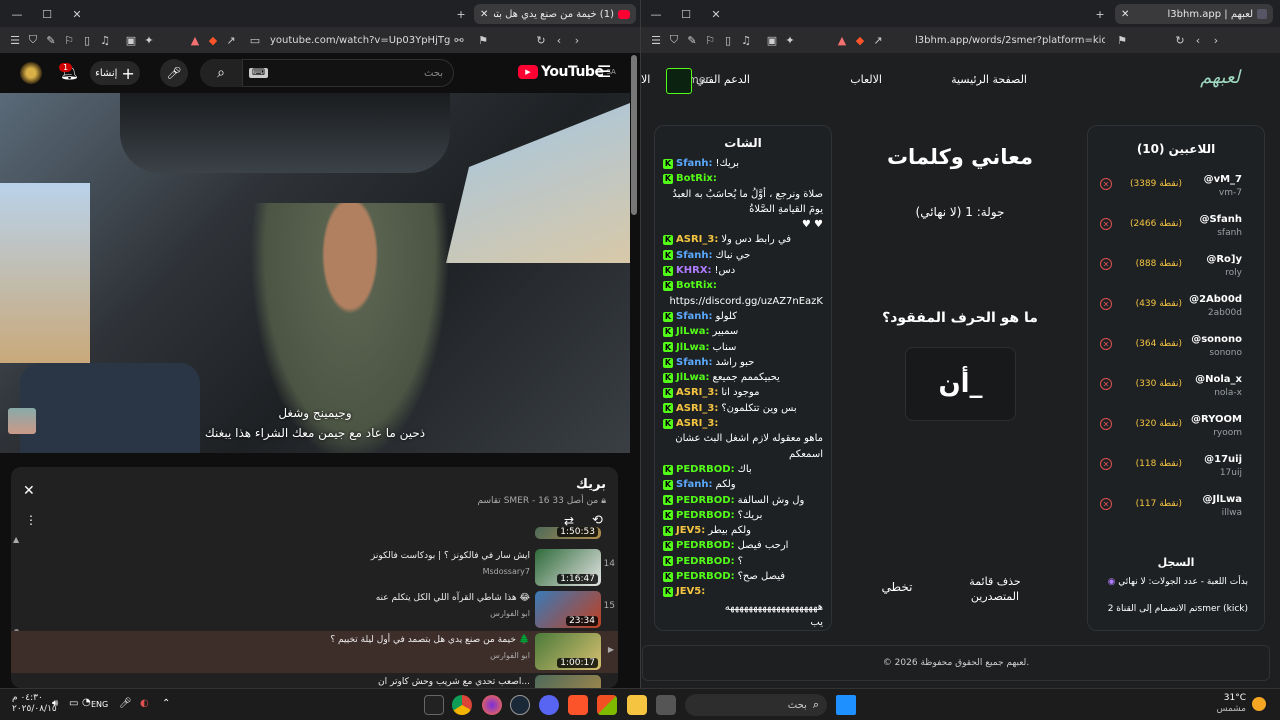 This screenshot has height=720, width=1280. What do you see at coordinates (31, 73) in the screenshot?
I see `avatar` at bounding box center [31, 73].